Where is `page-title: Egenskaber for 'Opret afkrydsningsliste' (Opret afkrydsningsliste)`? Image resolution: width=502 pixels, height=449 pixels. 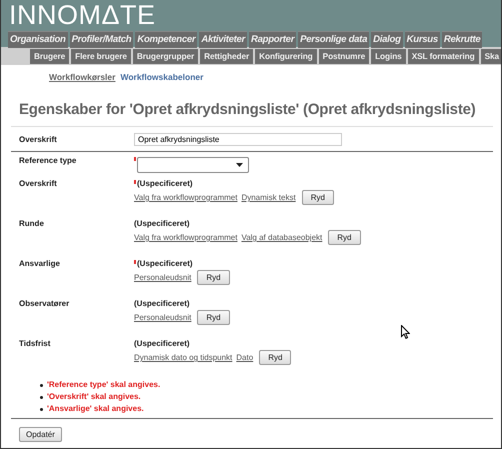 page-title: Egenskaber for 'Opret afkrydsningsliste' (Opret afkrydsningsliste) is located at coordinates (248, 109).